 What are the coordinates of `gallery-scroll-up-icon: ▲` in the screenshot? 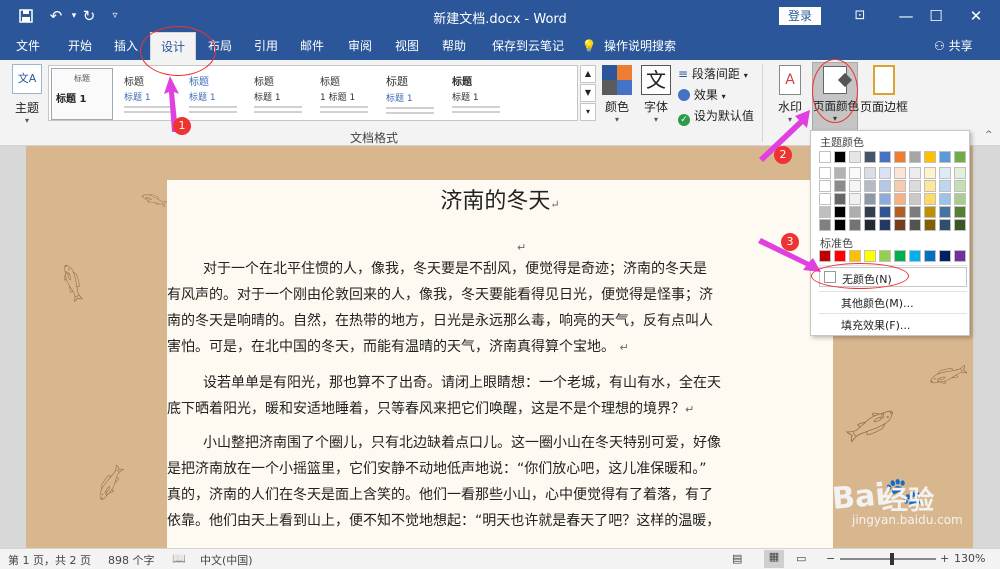 It's located at (588, 74).